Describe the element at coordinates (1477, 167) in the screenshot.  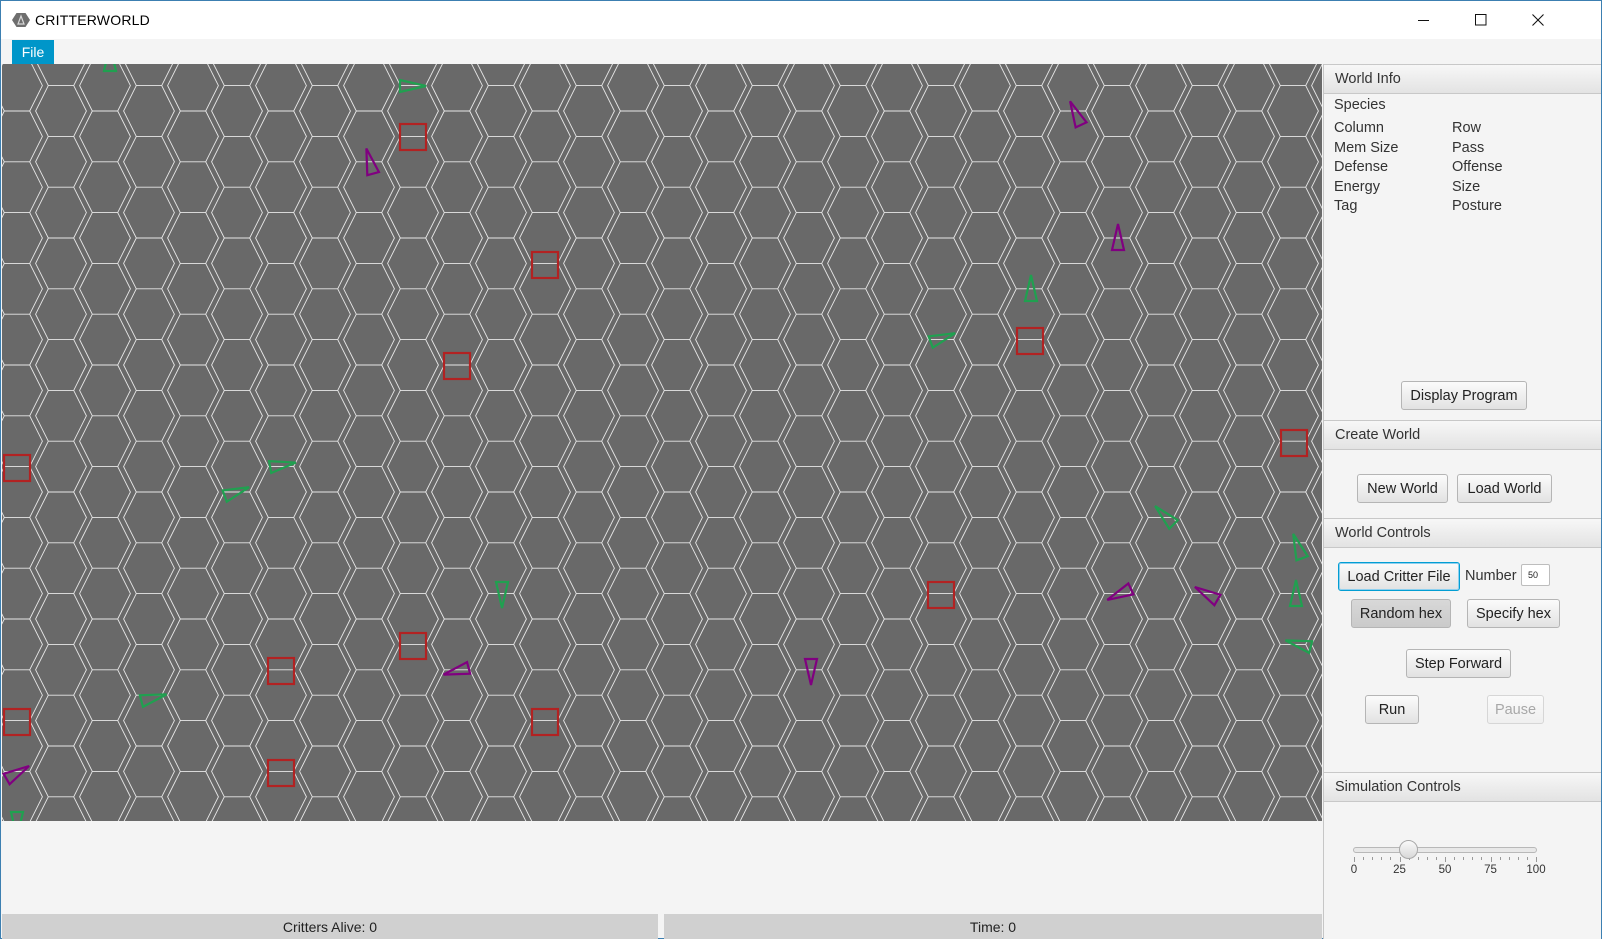
I see `offense-label: Offense` at that location.